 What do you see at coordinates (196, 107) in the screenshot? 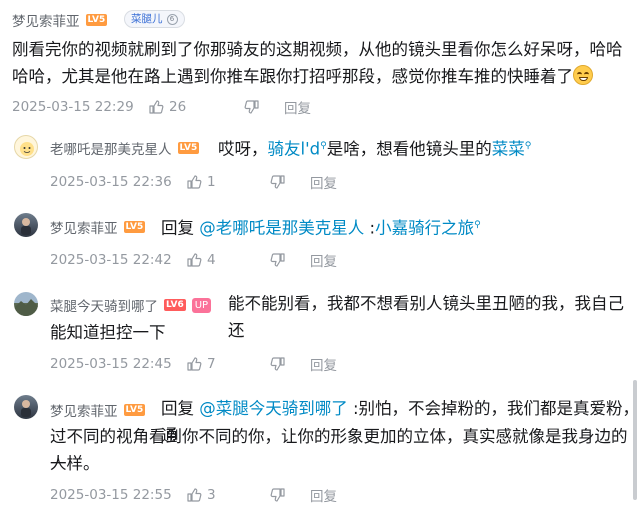
I see `like-button: 26` at bounding box center [196, 107].